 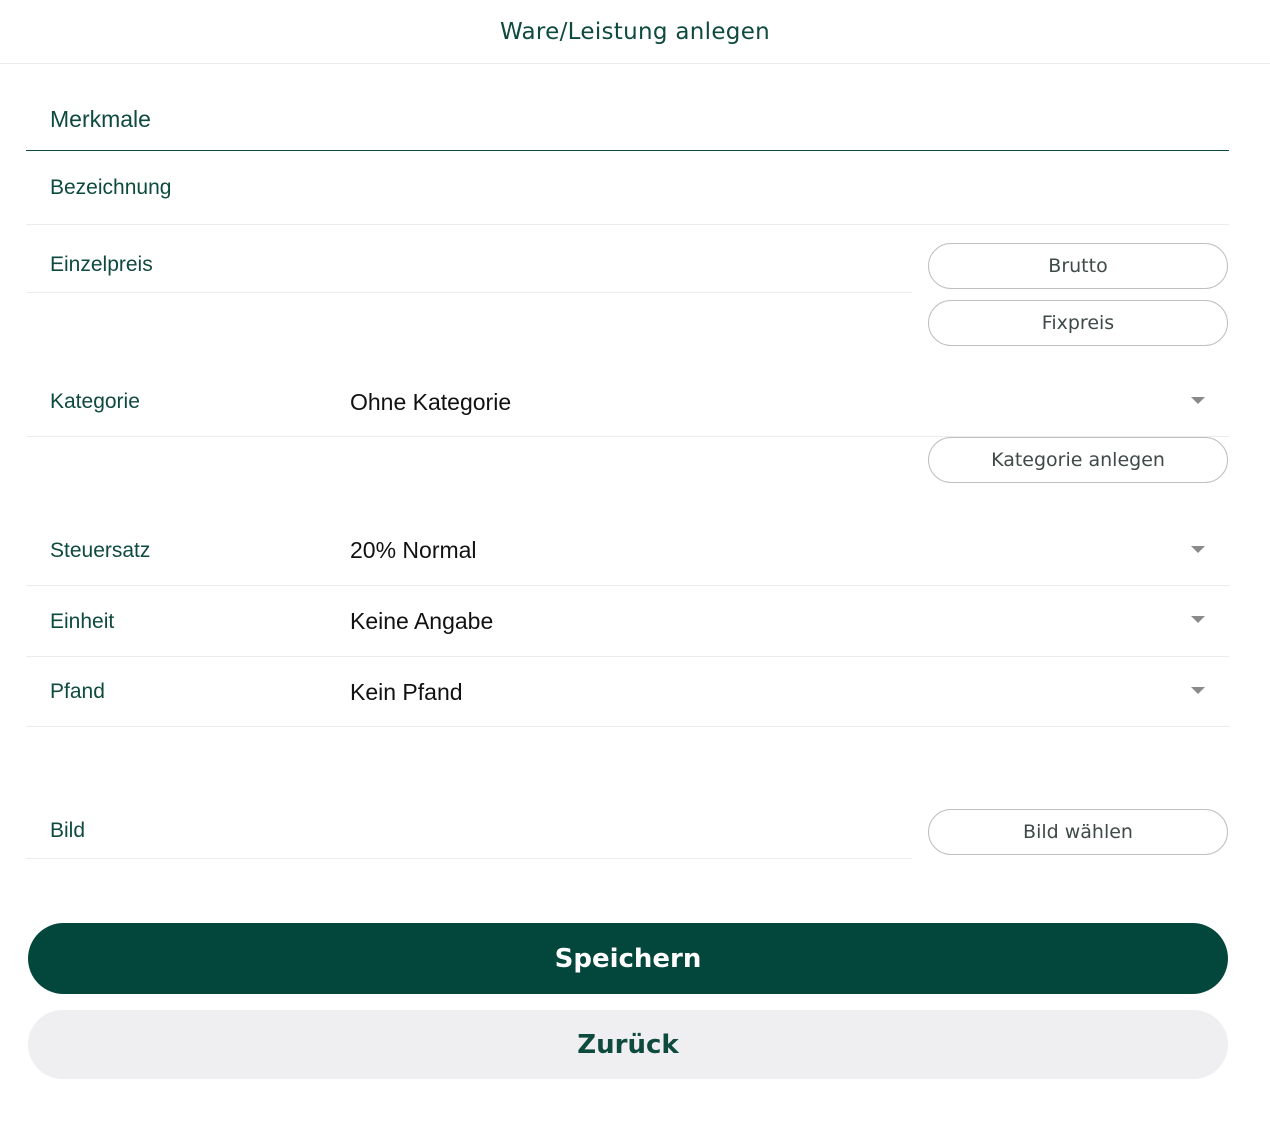 I want to click on einheit-select: Einheit Keine Angabe, so click(x=627, y=622).